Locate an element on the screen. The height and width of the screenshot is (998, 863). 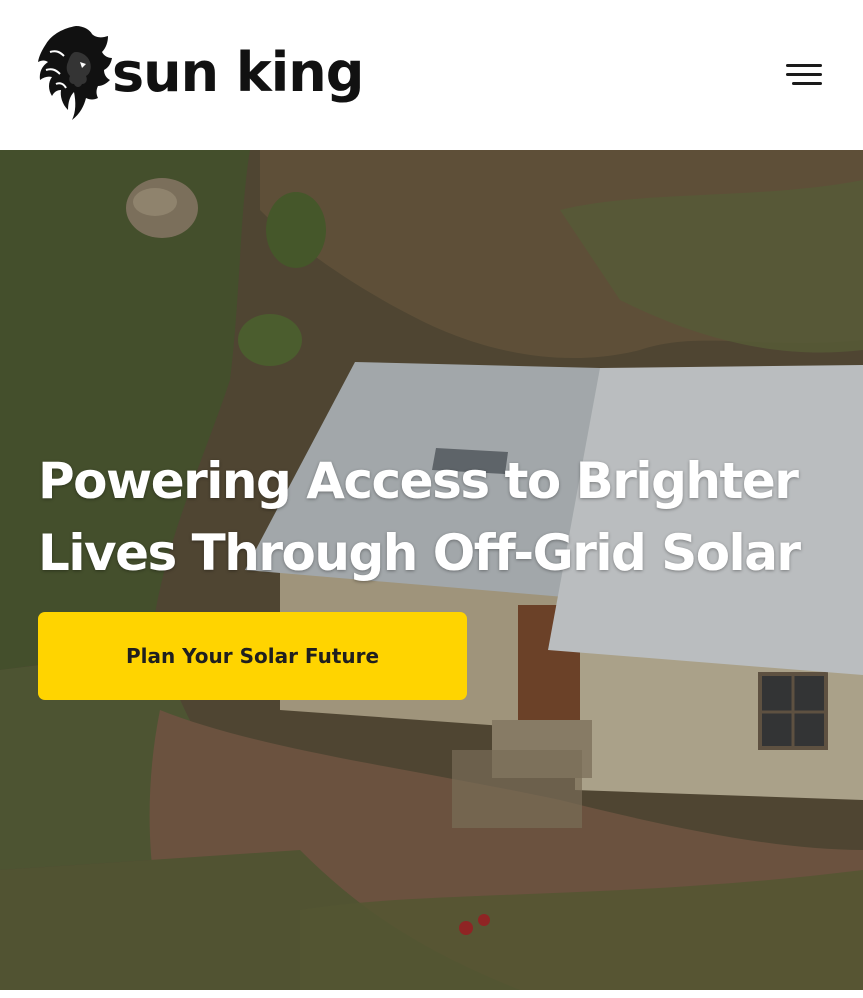
hamburger-menu-button is located at coordinates (804, 77).